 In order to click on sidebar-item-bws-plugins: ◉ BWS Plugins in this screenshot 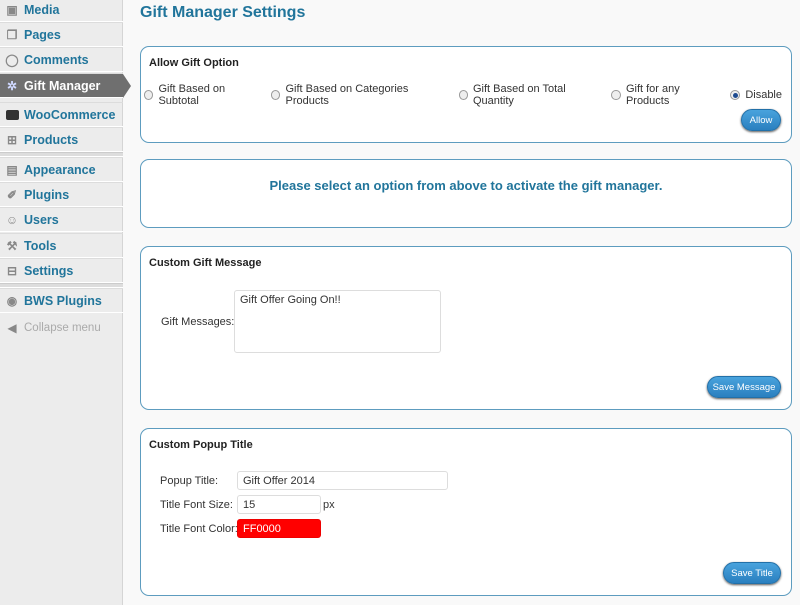, I will do `click(61, 300)`.